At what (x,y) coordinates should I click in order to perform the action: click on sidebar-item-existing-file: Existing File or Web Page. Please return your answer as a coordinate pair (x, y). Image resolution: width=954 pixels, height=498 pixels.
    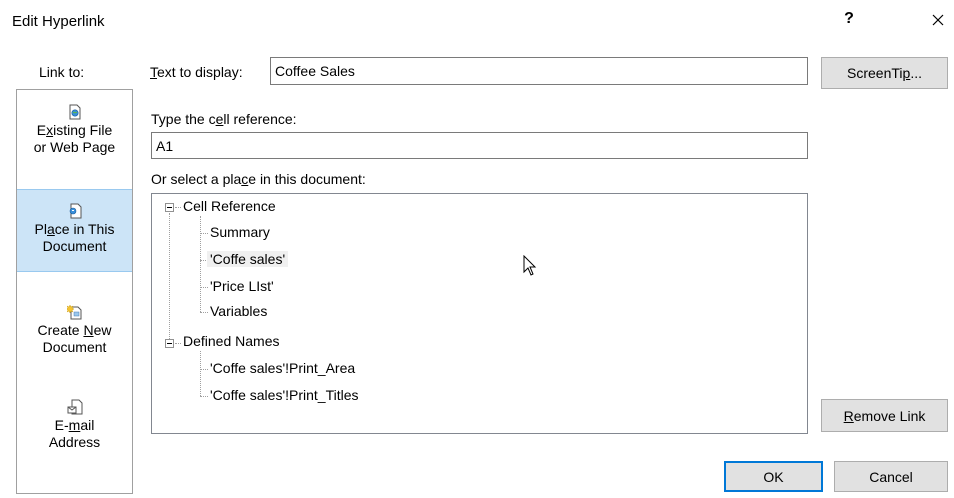
    Looking at the image, I should click on (74, 130).